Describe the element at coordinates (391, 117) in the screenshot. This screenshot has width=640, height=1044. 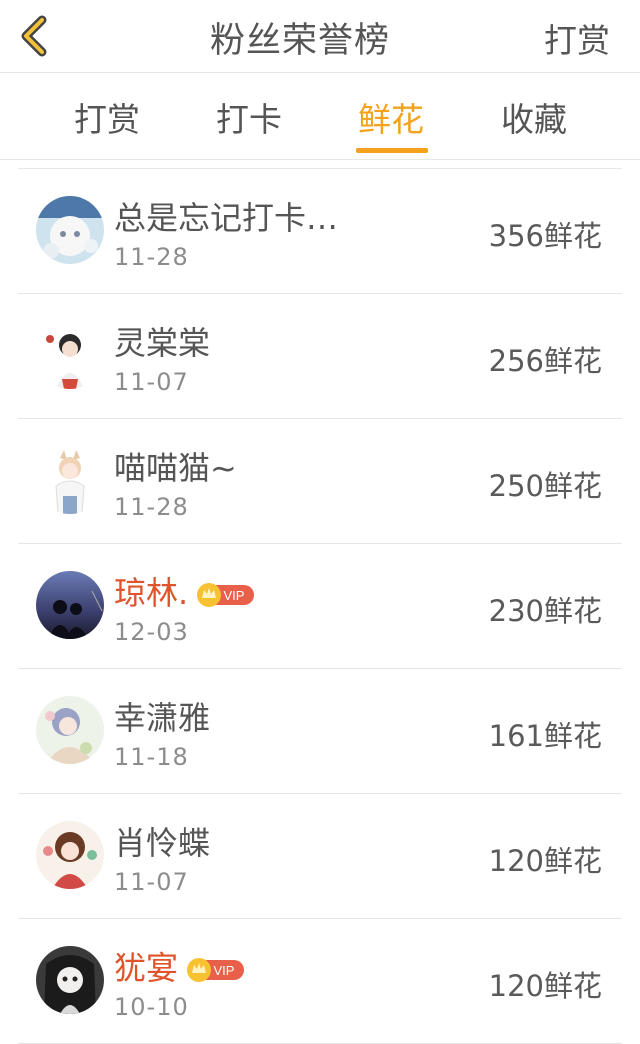
I see `tab-flowers: 鲜花` at that location.